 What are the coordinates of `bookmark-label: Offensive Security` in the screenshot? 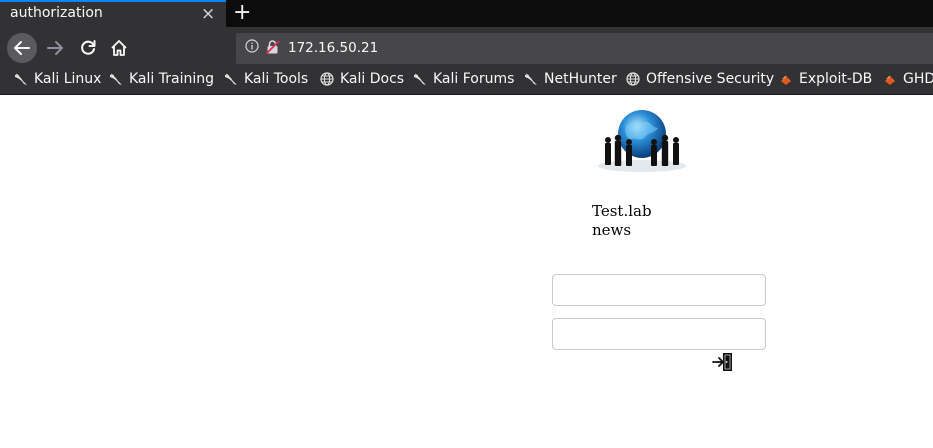 It's located at (710, 79).